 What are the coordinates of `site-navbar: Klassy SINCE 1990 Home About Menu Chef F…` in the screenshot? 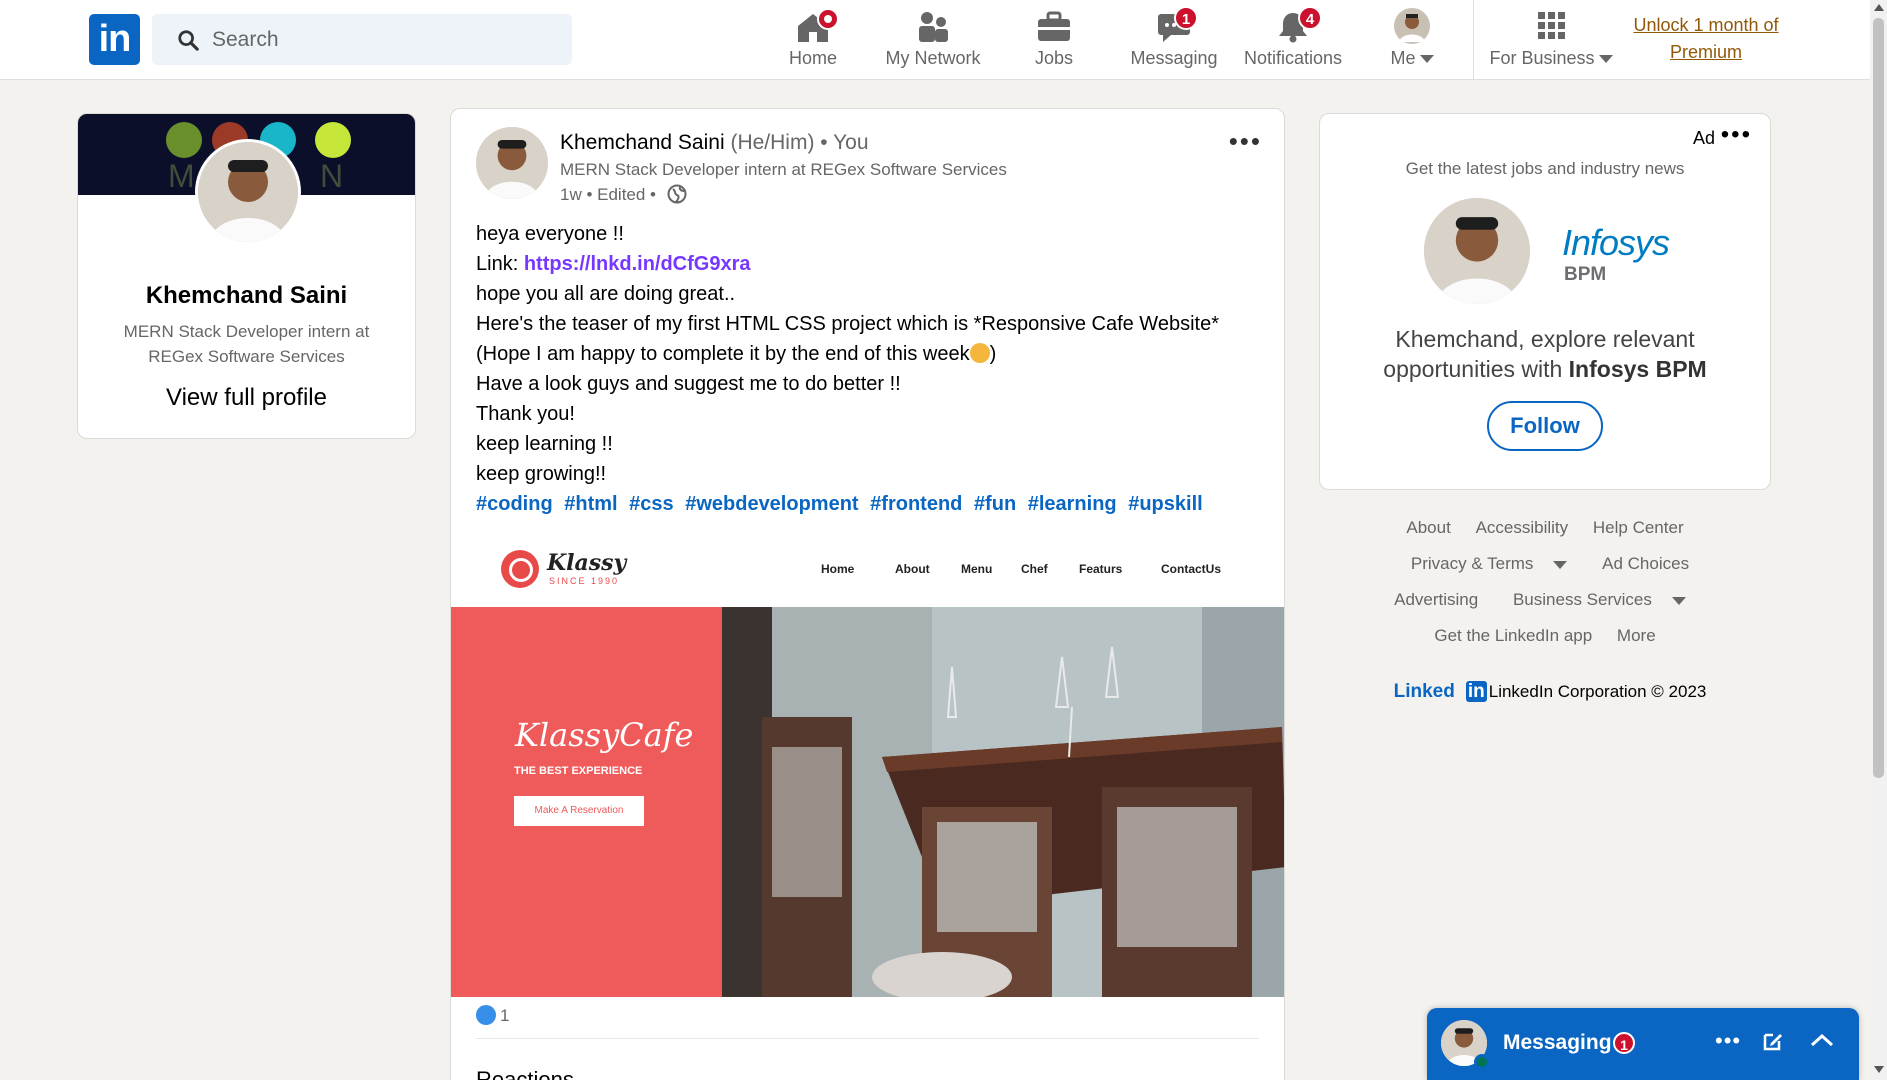 It's located at (867, 571).